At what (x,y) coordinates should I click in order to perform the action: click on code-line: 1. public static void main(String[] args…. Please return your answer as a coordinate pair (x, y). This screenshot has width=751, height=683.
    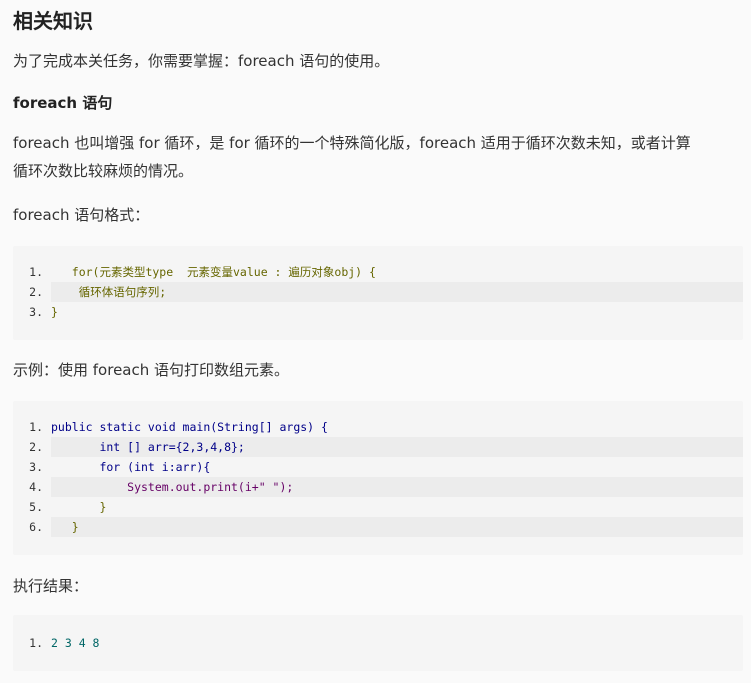
    Looking at the image, I should click on (378, 427).